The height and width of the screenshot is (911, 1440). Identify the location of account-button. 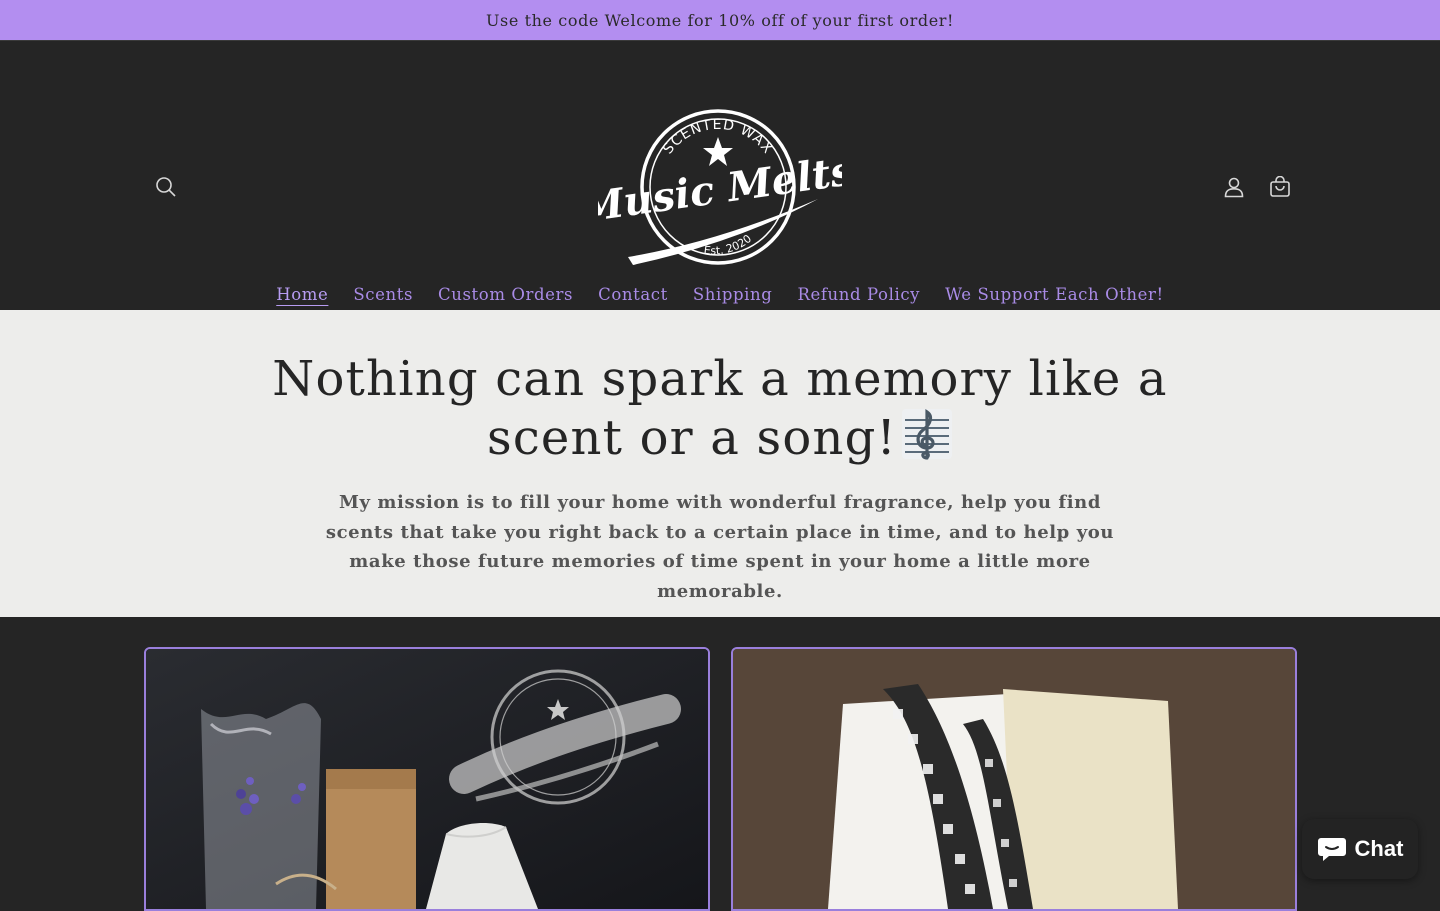
(1234, 187).